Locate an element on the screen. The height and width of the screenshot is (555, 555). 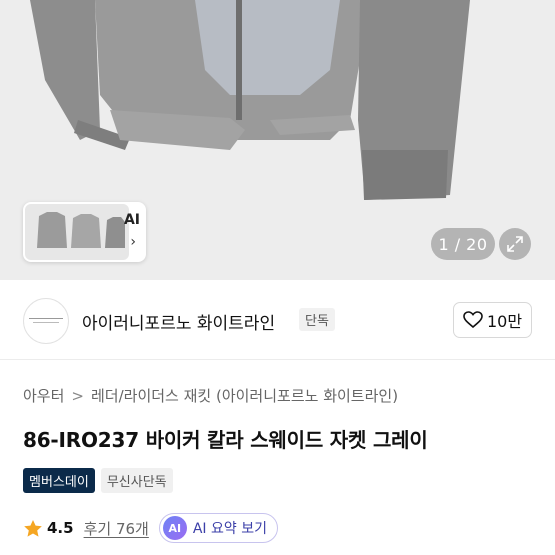
brand-logo-mark is located at coordinates (46, 320).